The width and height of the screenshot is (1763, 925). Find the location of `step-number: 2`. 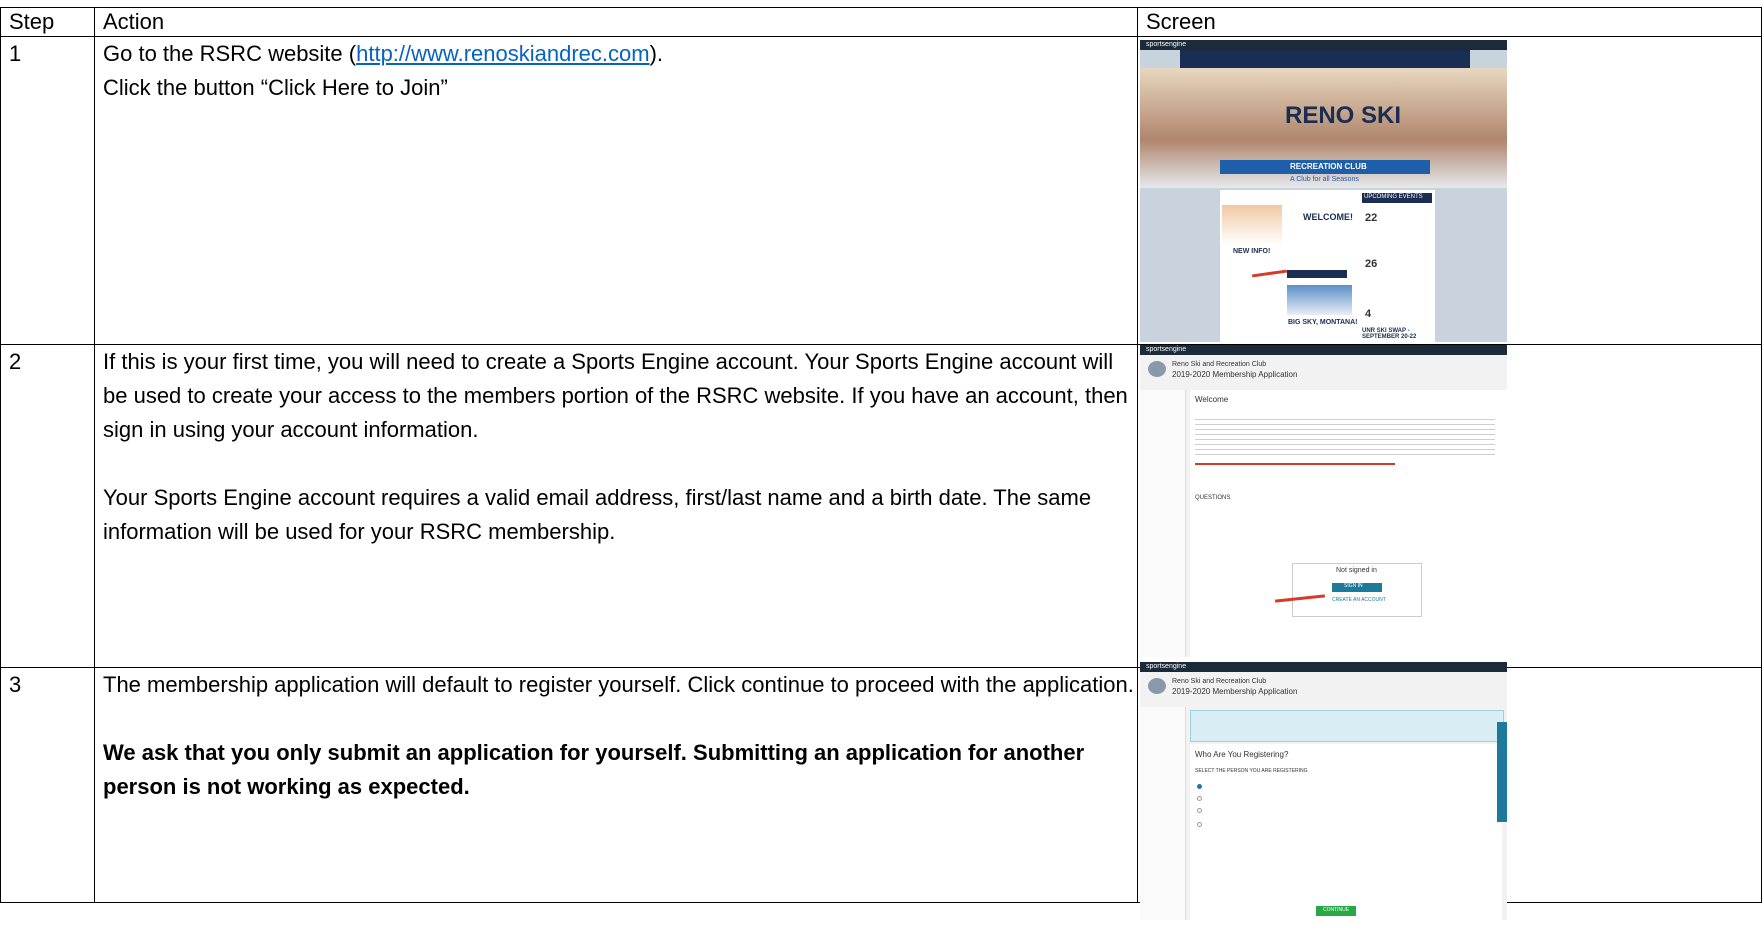

step-number: 2 is located at coordinates (15, 361).